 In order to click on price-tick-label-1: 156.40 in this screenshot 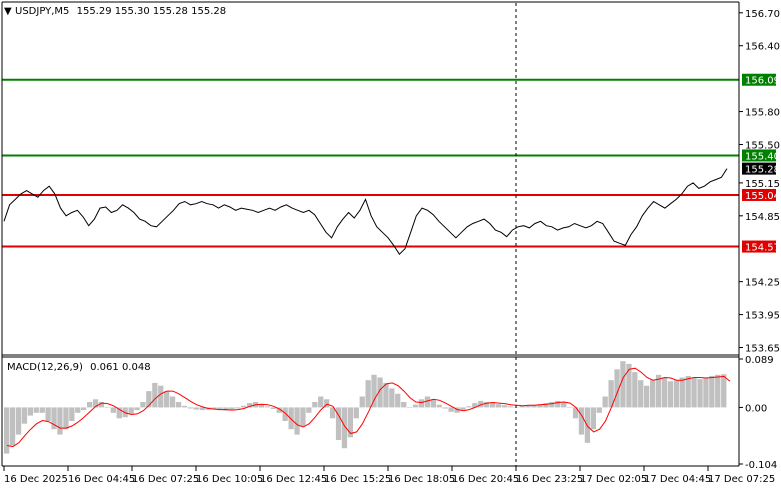, I will do `click(762, 47)`.